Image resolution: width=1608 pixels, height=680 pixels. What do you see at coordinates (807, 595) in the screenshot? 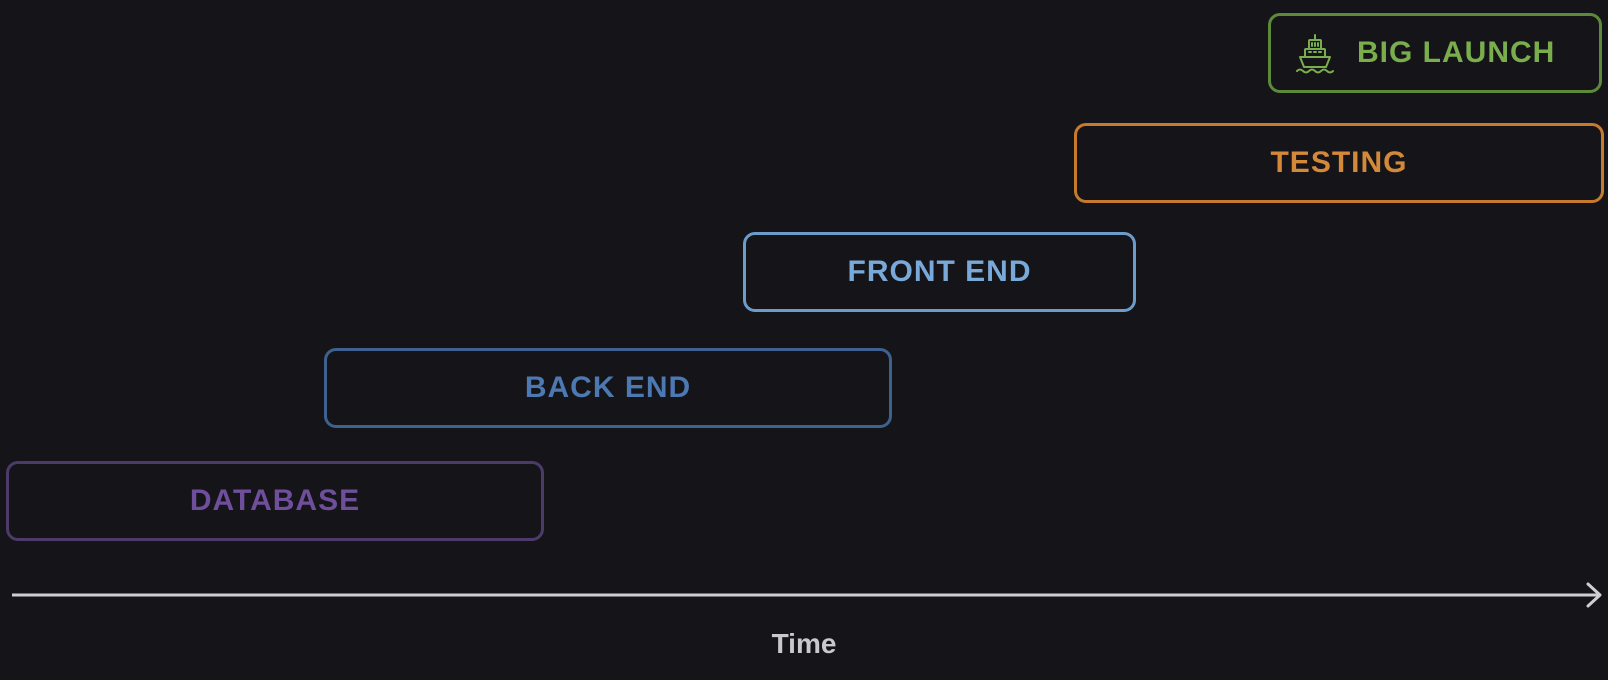
I see `time-axis` at bounding box center [807, 595].